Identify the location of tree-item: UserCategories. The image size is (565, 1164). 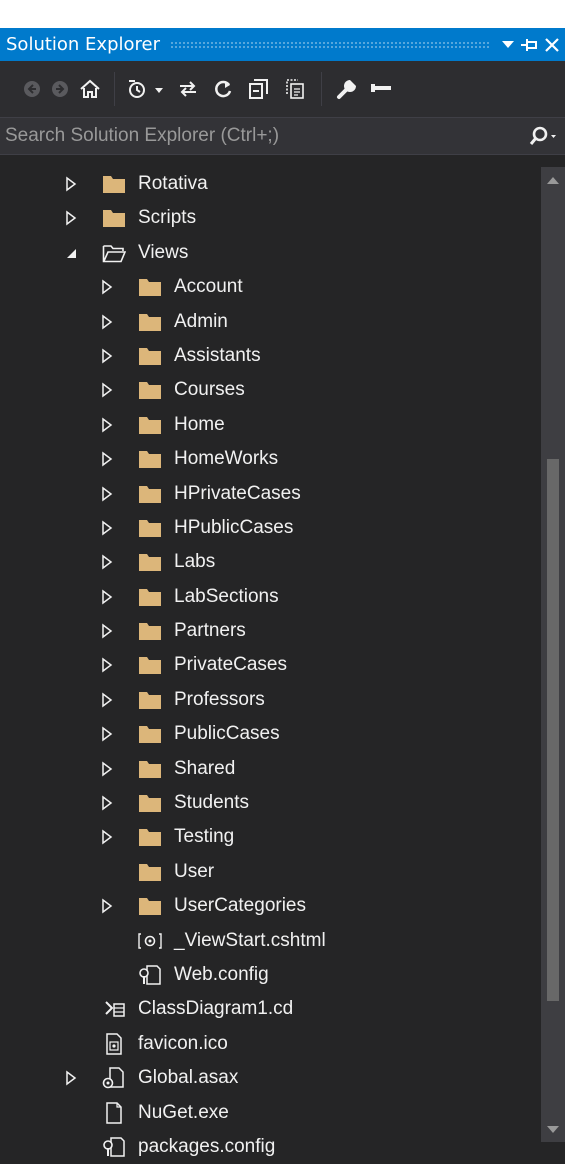
(270, 906).